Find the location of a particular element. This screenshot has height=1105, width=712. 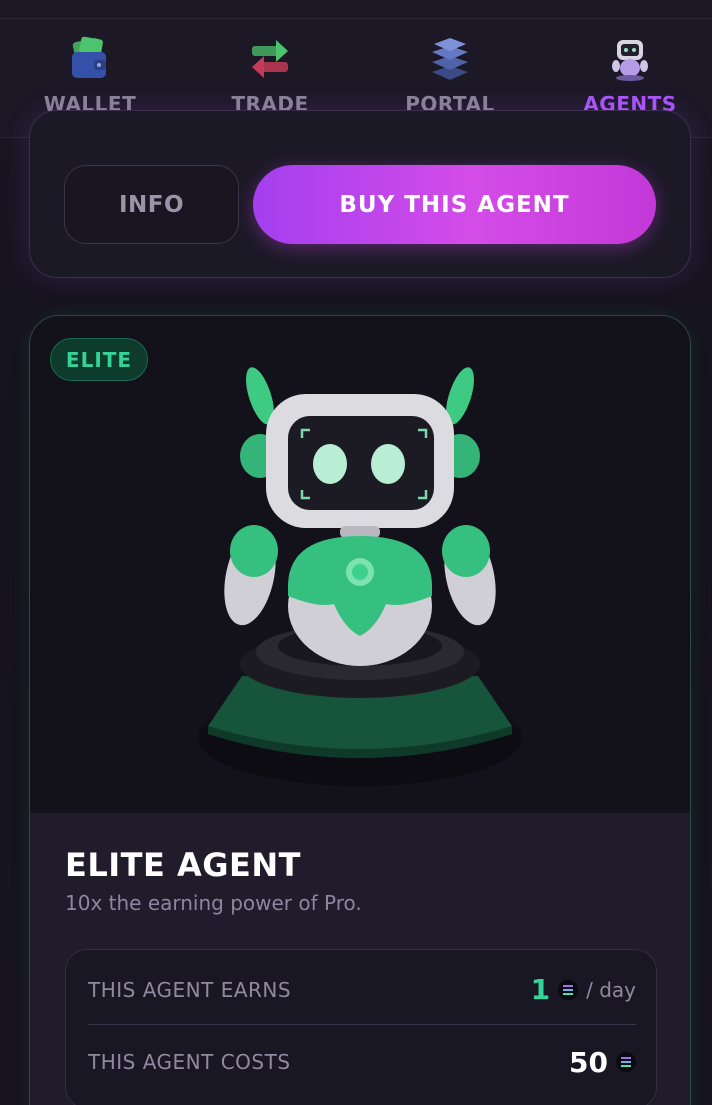

trade-arrows-icon is located at coordinates (270, 59).